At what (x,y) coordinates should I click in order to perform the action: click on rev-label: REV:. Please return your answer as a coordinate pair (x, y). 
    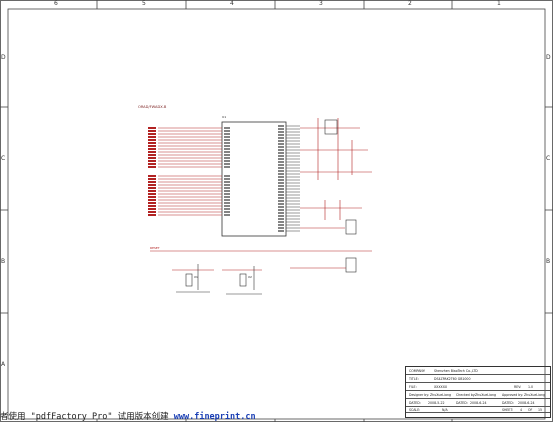
    Looking at the image, I should click on (518, 387).